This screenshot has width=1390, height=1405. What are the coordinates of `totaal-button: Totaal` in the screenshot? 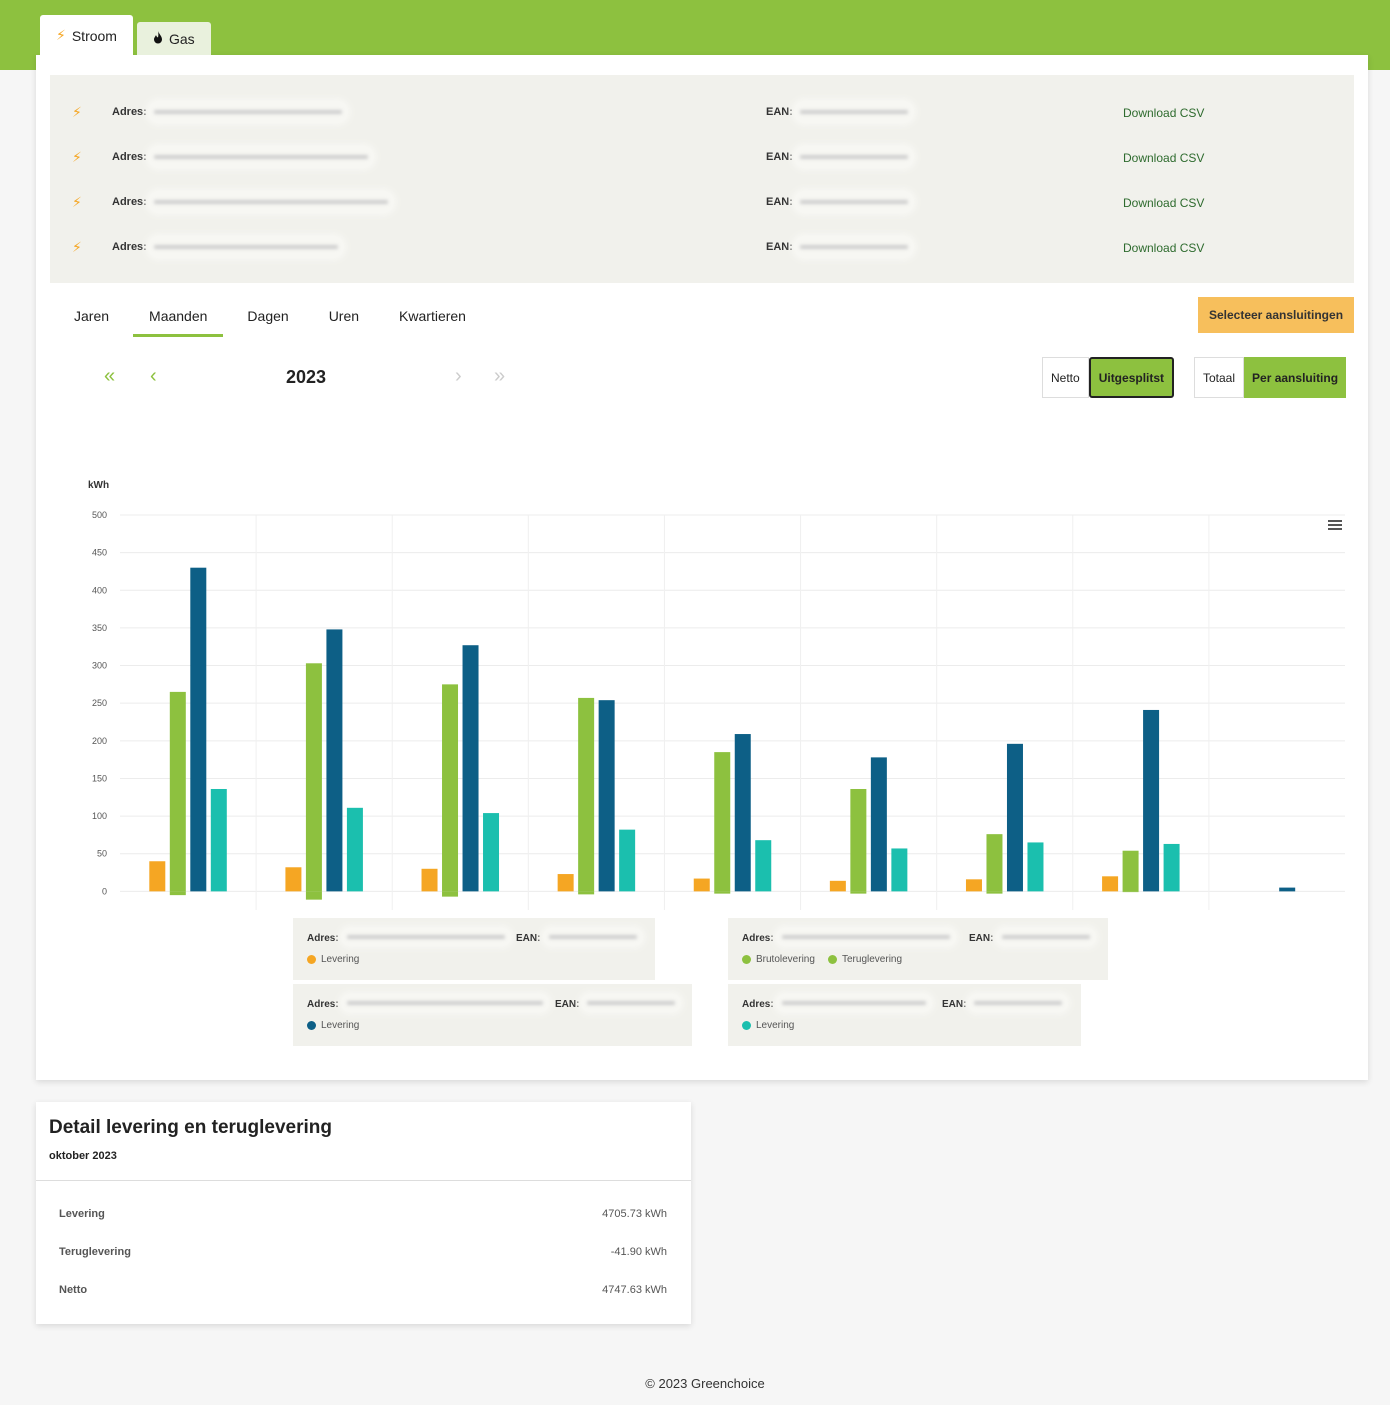 It's located at (1219, 377).